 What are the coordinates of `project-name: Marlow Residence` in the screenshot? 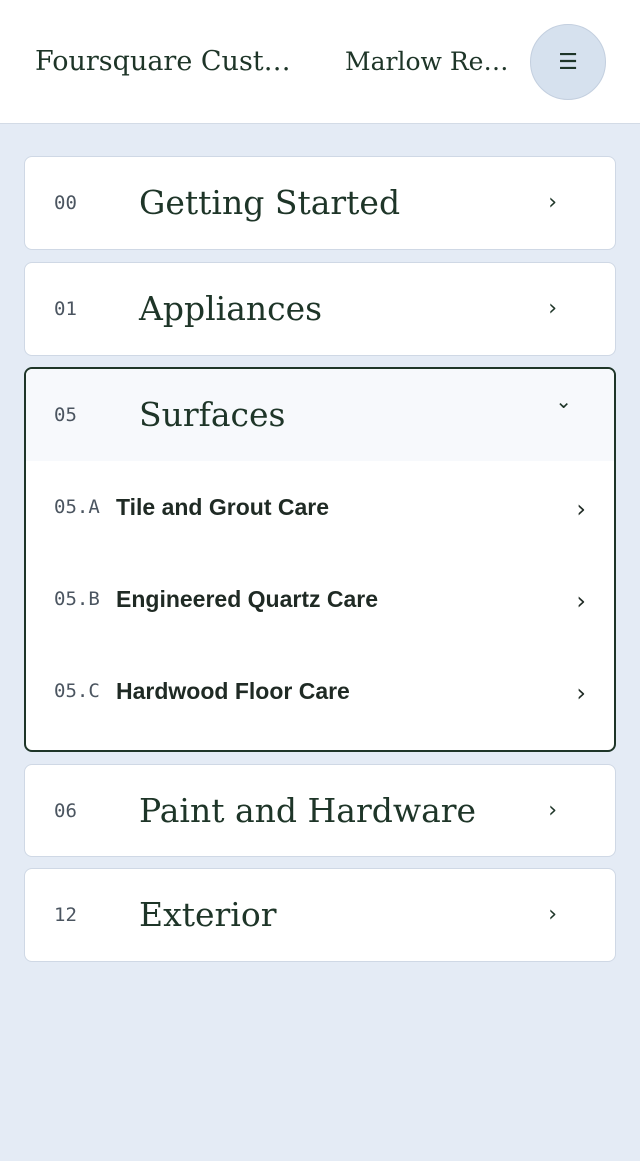 It's located at (430, 62).